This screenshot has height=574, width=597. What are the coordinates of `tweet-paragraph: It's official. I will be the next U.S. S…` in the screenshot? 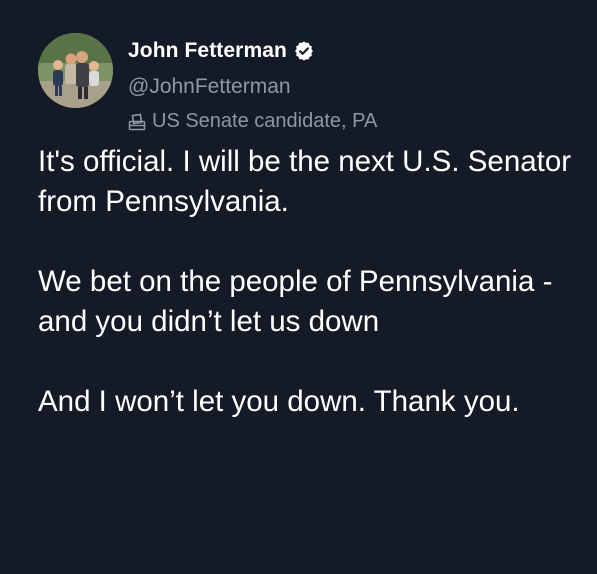 It's located at (305, 181).